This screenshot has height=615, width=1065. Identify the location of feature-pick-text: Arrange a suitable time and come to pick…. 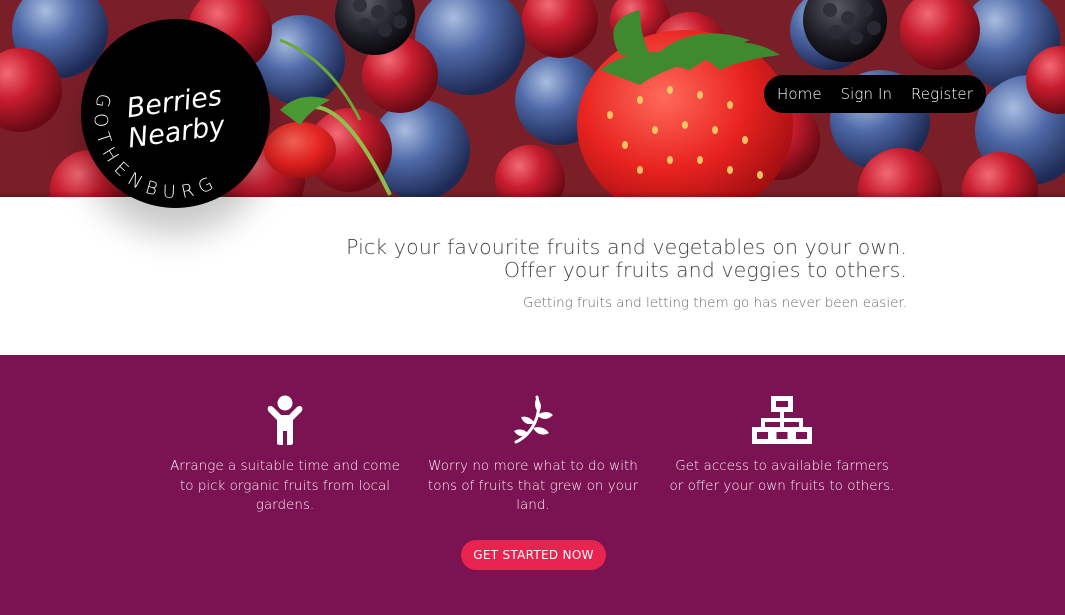
(285, 485).